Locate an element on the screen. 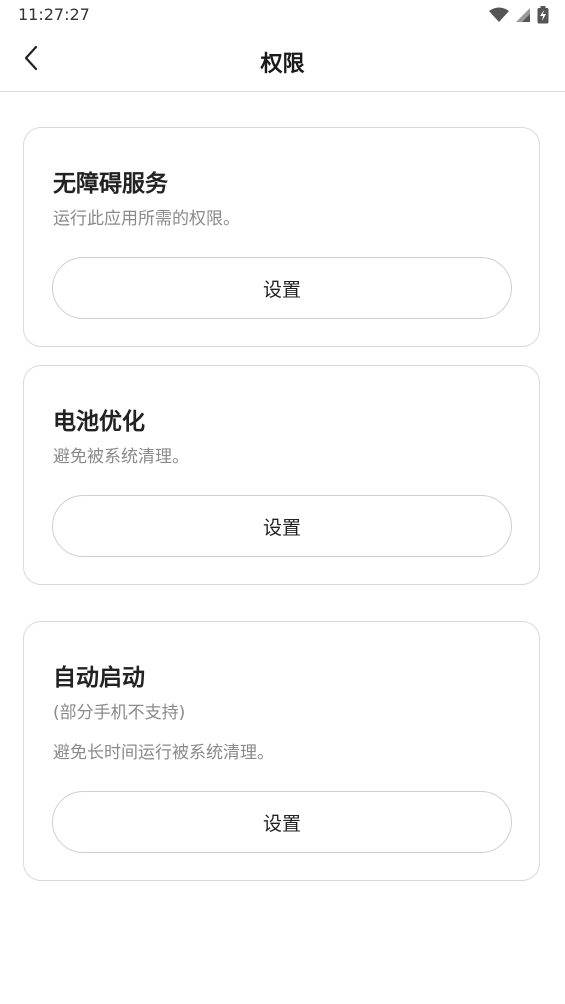 The width and height of the screenshot is (565, 1004). page-title: 权限 is located at coordinates (282, 64).